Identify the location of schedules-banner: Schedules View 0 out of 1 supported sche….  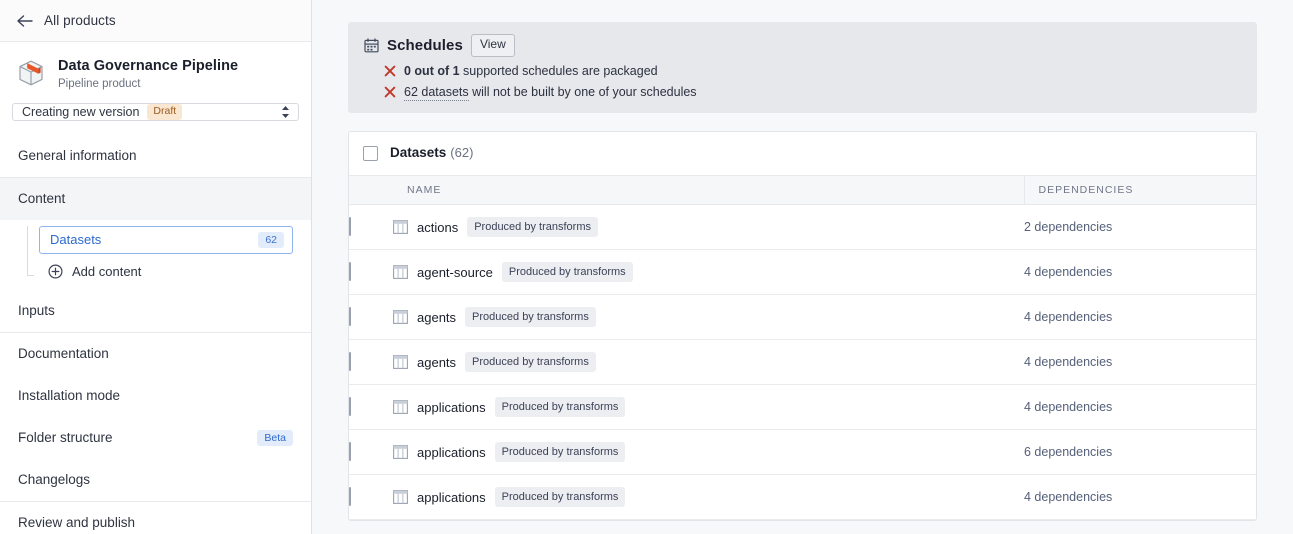
(802, 67).